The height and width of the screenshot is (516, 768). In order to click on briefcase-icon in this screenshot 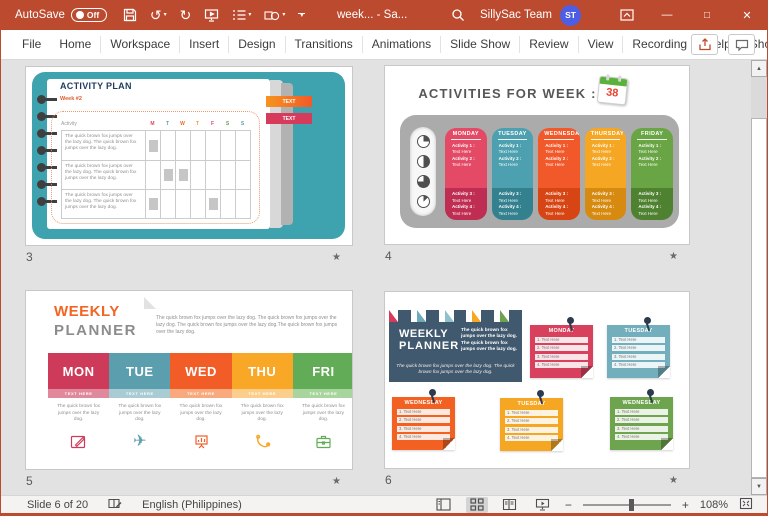, I will do `click(322, 442)`.